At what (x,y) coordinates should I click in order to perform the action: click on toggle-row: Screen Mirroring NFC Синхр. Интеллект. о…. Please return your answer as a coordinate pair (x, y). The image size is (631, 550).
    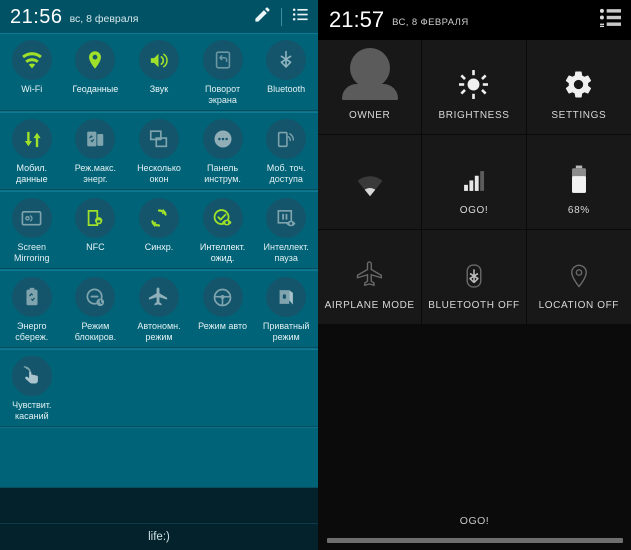
    Looking at the image, I should click on (159, 230).